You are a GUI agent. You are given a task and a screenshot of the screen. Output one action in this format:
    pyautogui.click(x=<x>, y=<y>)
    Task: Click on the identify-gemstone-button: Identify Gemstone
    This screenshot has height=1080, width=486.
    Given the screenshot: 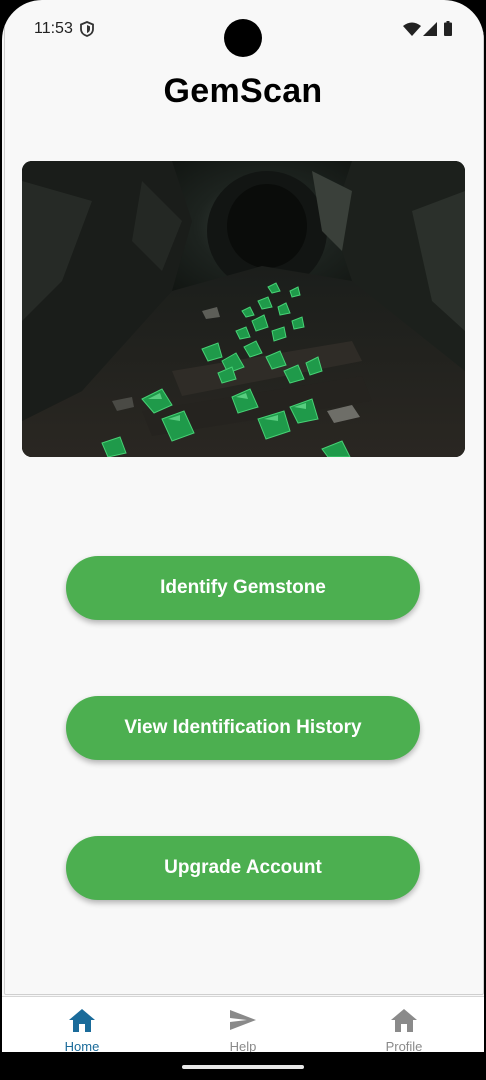 What is the action you would take?
    pyautogui.click(x=243, y=588)
    